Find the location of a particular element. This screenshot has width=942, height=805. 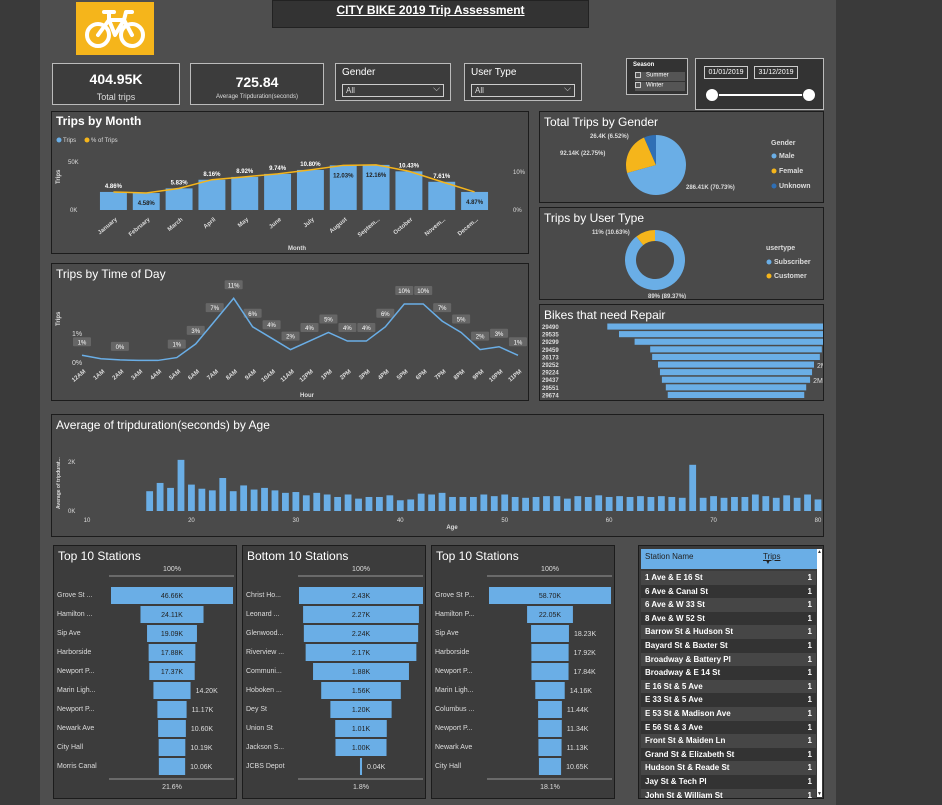

station-value-label: 1.56K is located at coordinates (361, 691).